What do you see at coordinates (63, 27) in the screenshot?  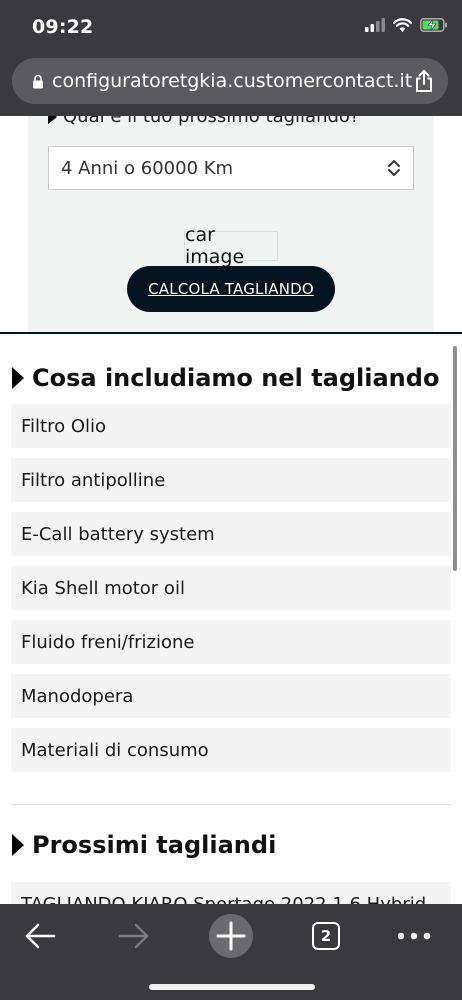 I see `status-time: 09:22` at bounding box center [63, 27].